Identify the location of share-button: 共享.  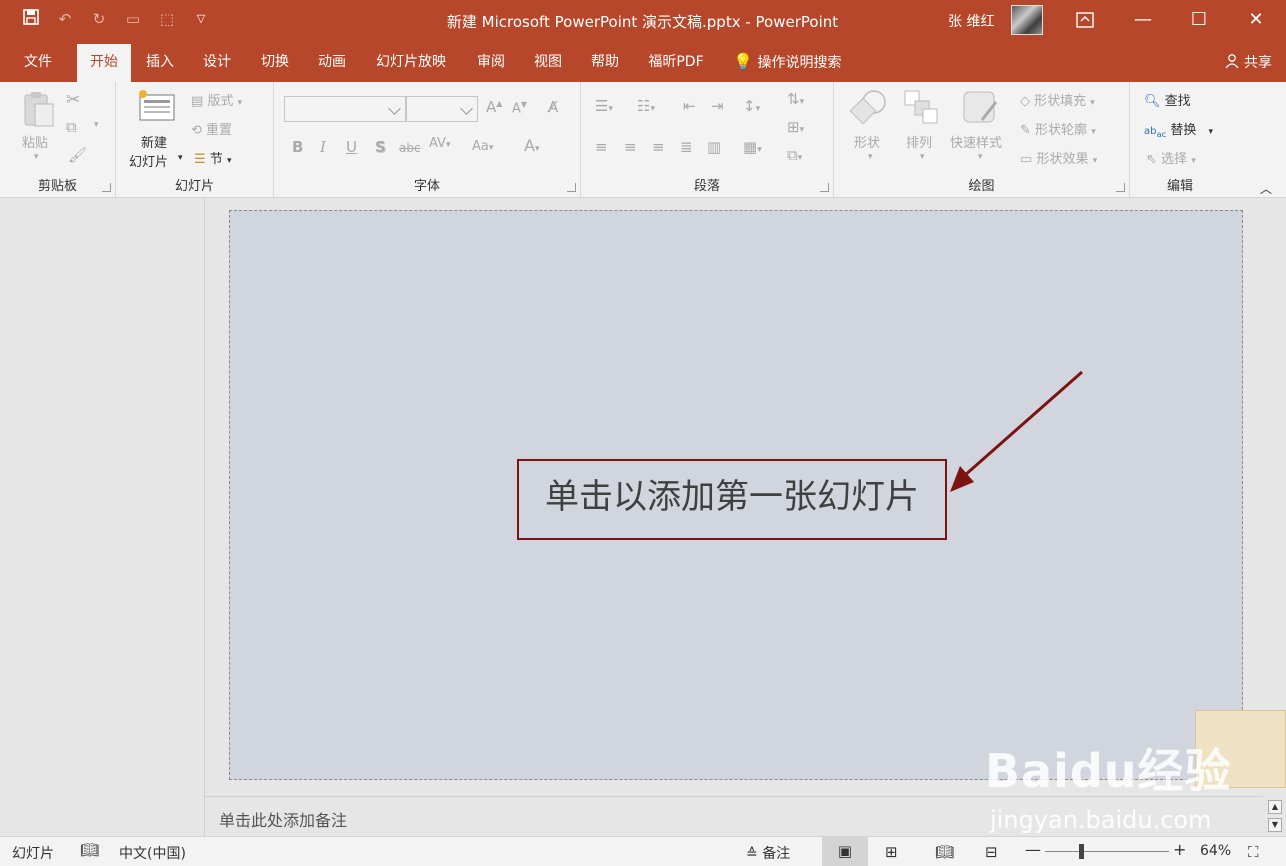
(1248, 62).